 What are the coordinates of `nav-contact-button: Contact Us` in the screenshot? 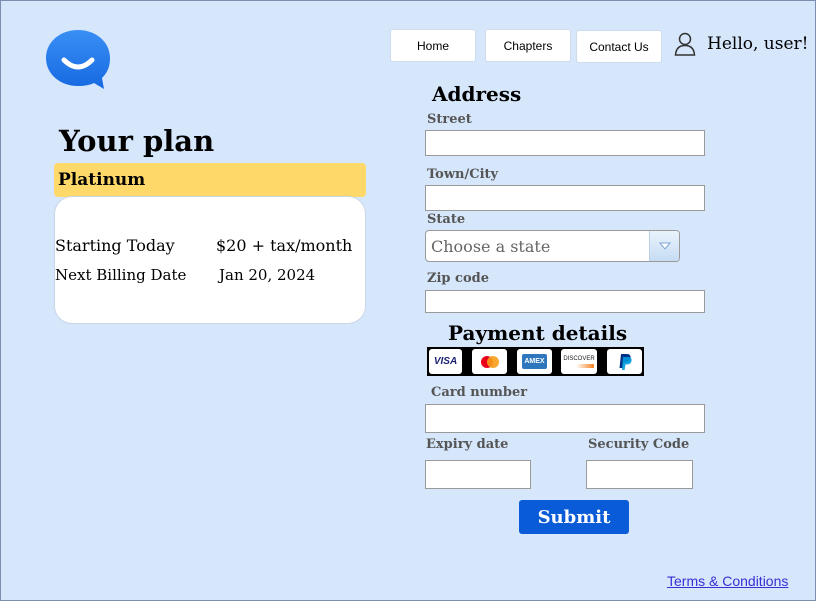 It's located at (619, 46).